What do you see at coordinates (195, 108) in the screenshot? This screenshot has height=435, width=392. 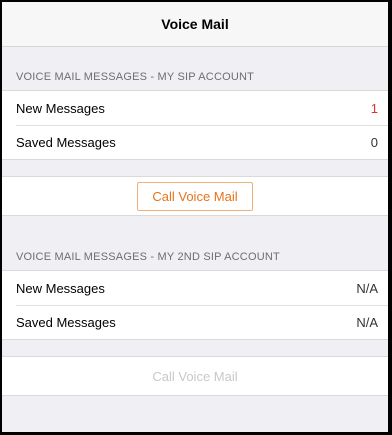 I see `new-messages-row: New Messages 1` at bounding box center [195, 108].